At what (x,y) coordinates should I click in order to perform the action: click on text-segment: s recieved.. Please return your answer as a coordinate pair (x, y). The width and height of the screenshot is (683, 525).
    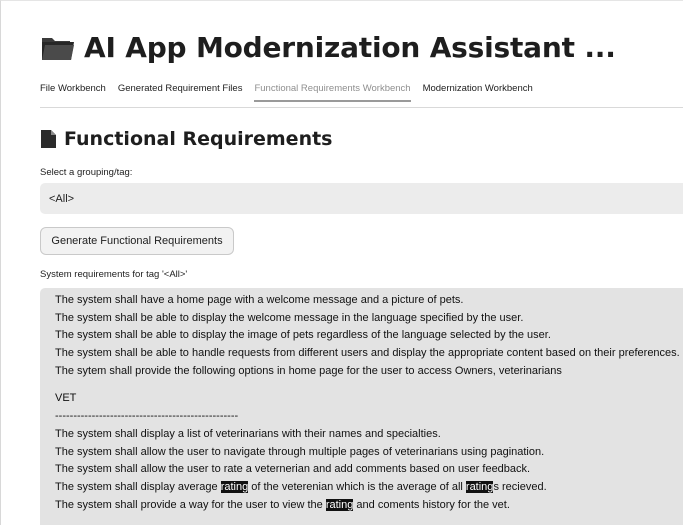
    Looking at the image, I should click on (520, 486).